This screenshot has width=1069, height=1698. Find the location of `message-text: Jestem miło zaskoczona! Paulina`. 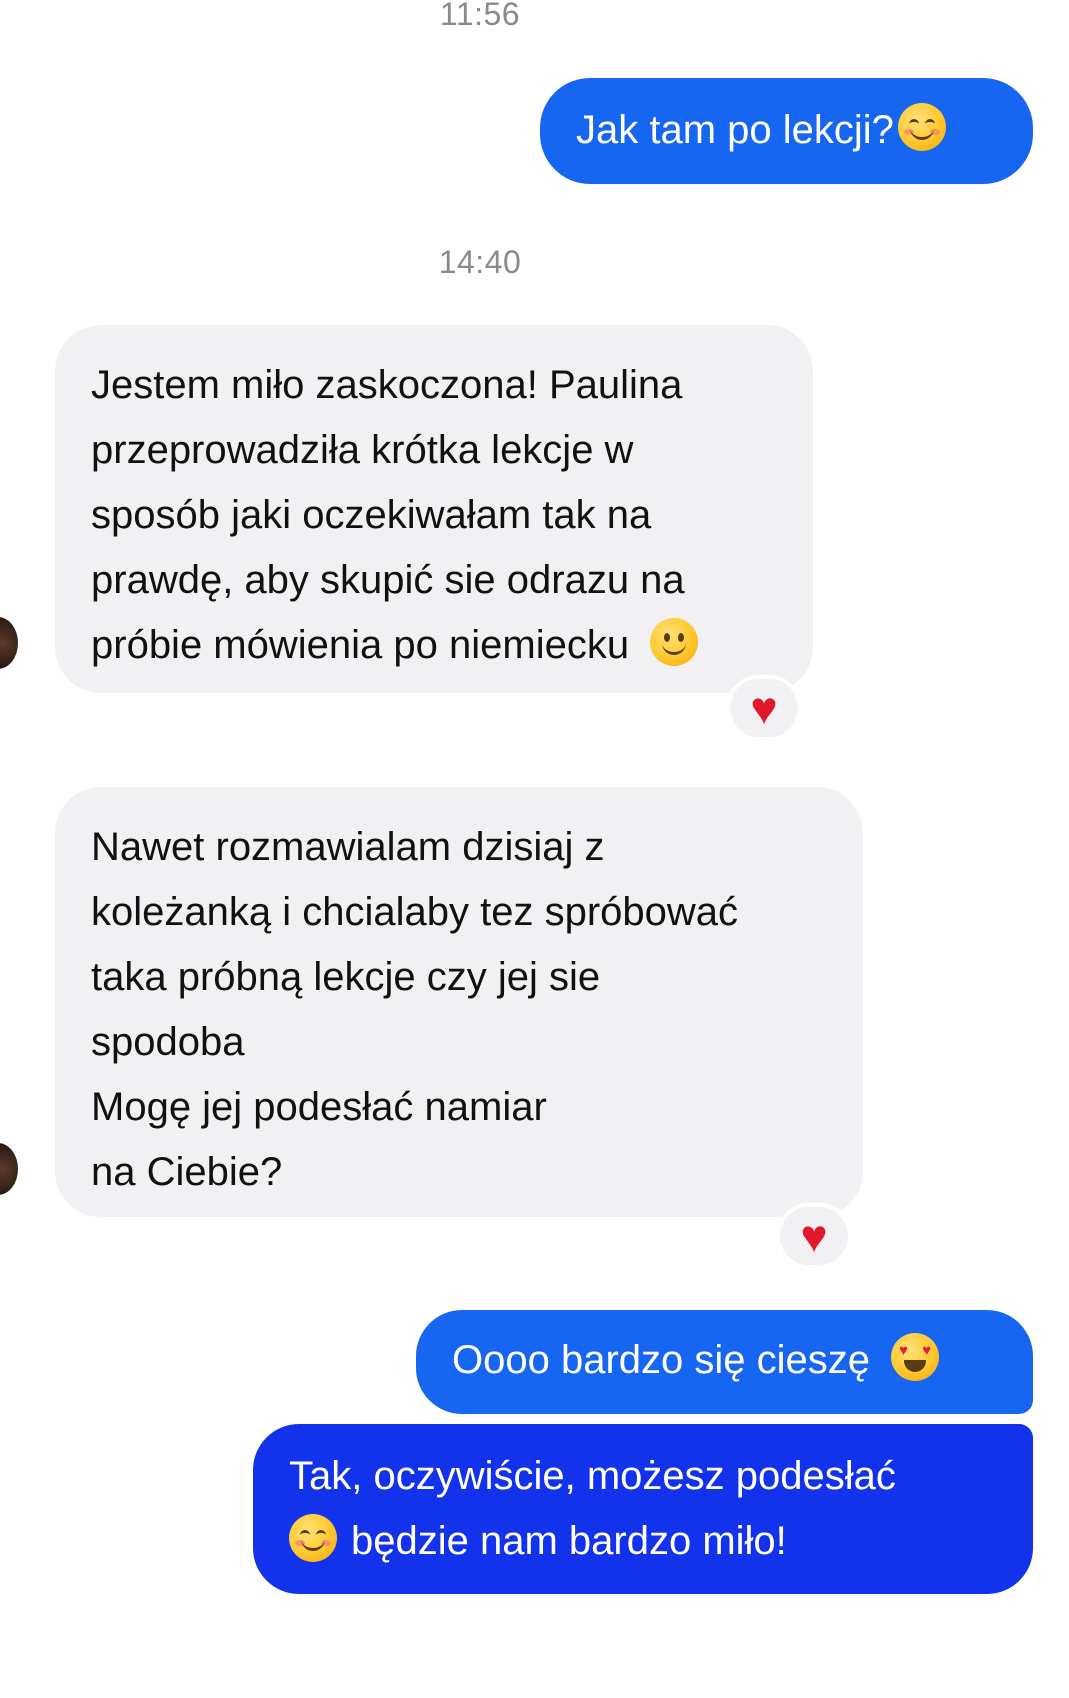

message-text: Jestem miło zaskoczona! Paulina is located at coordinates (387, 385).